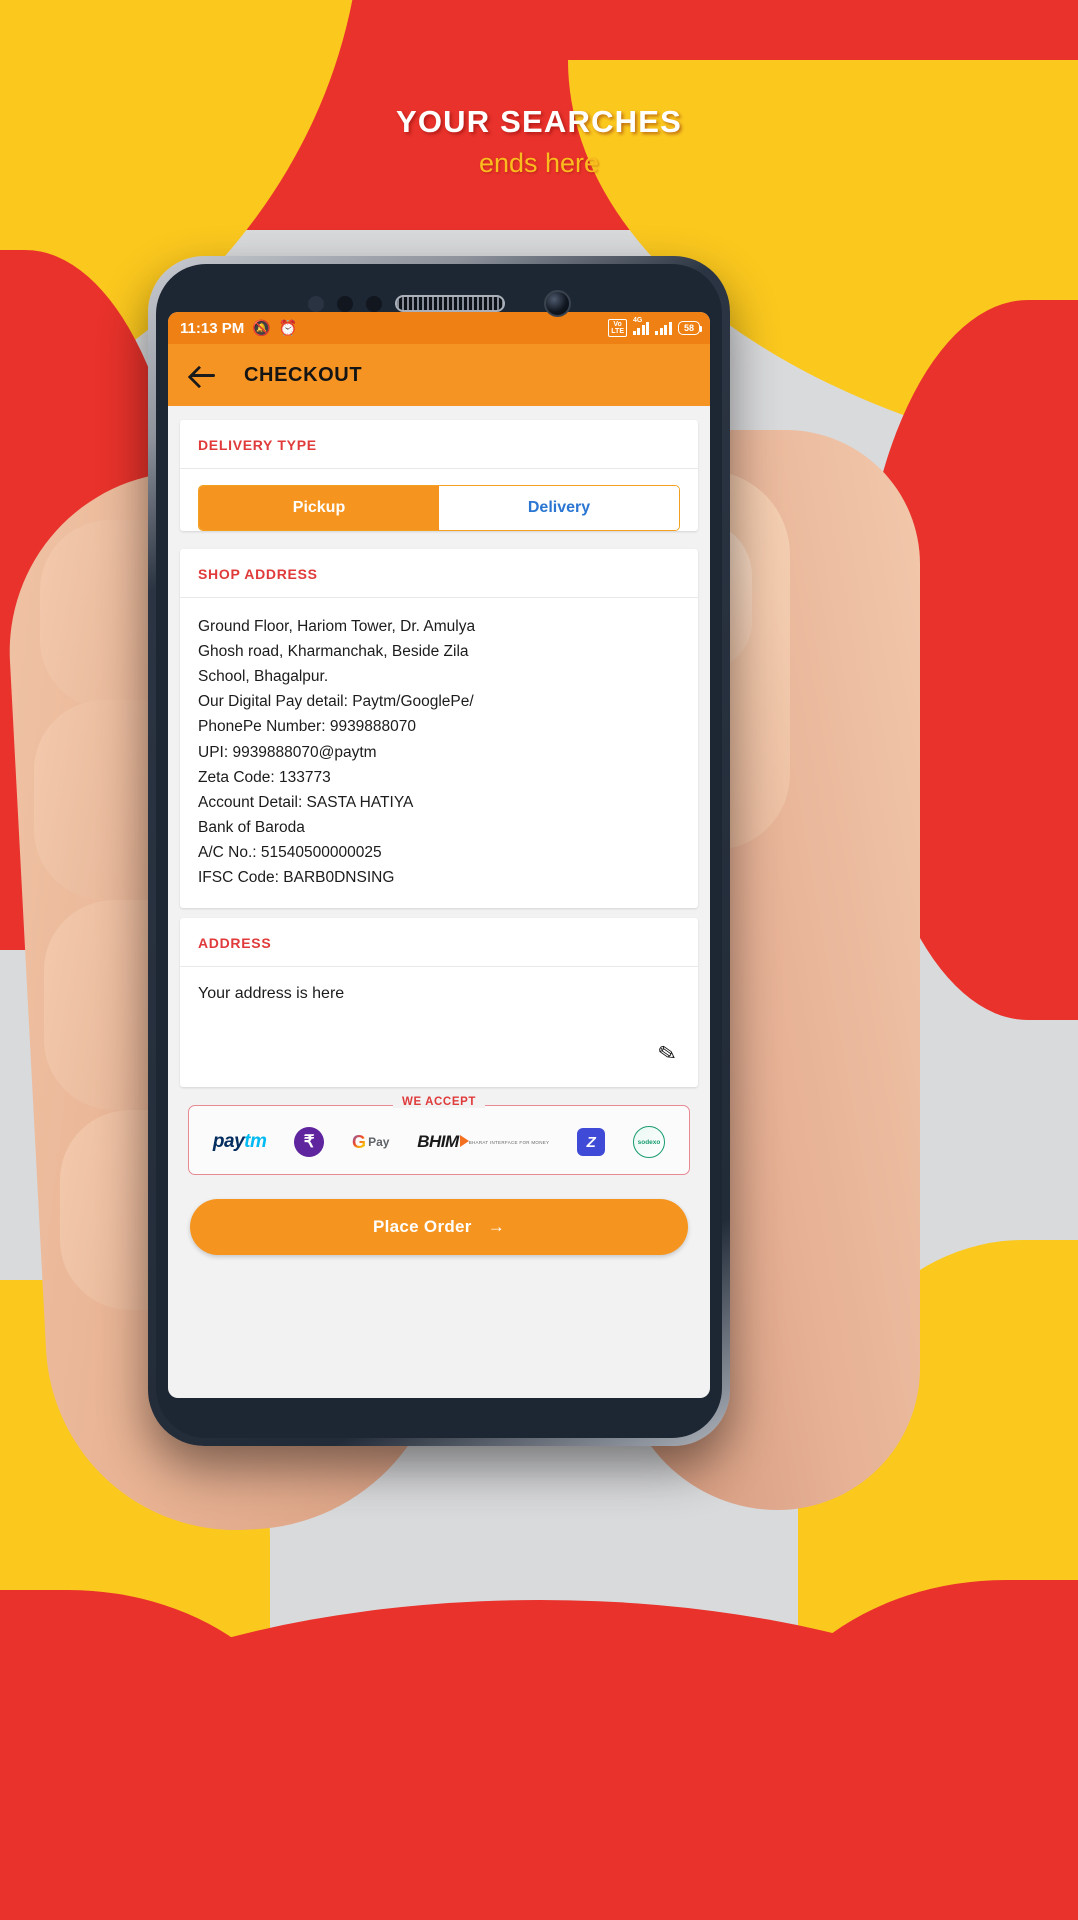 The image size is (1078, 1920). Describe the element at coordinates (539, 141) in the screenshot. I see `promo-heading: YOUR SEARCHES ends here` at that location.